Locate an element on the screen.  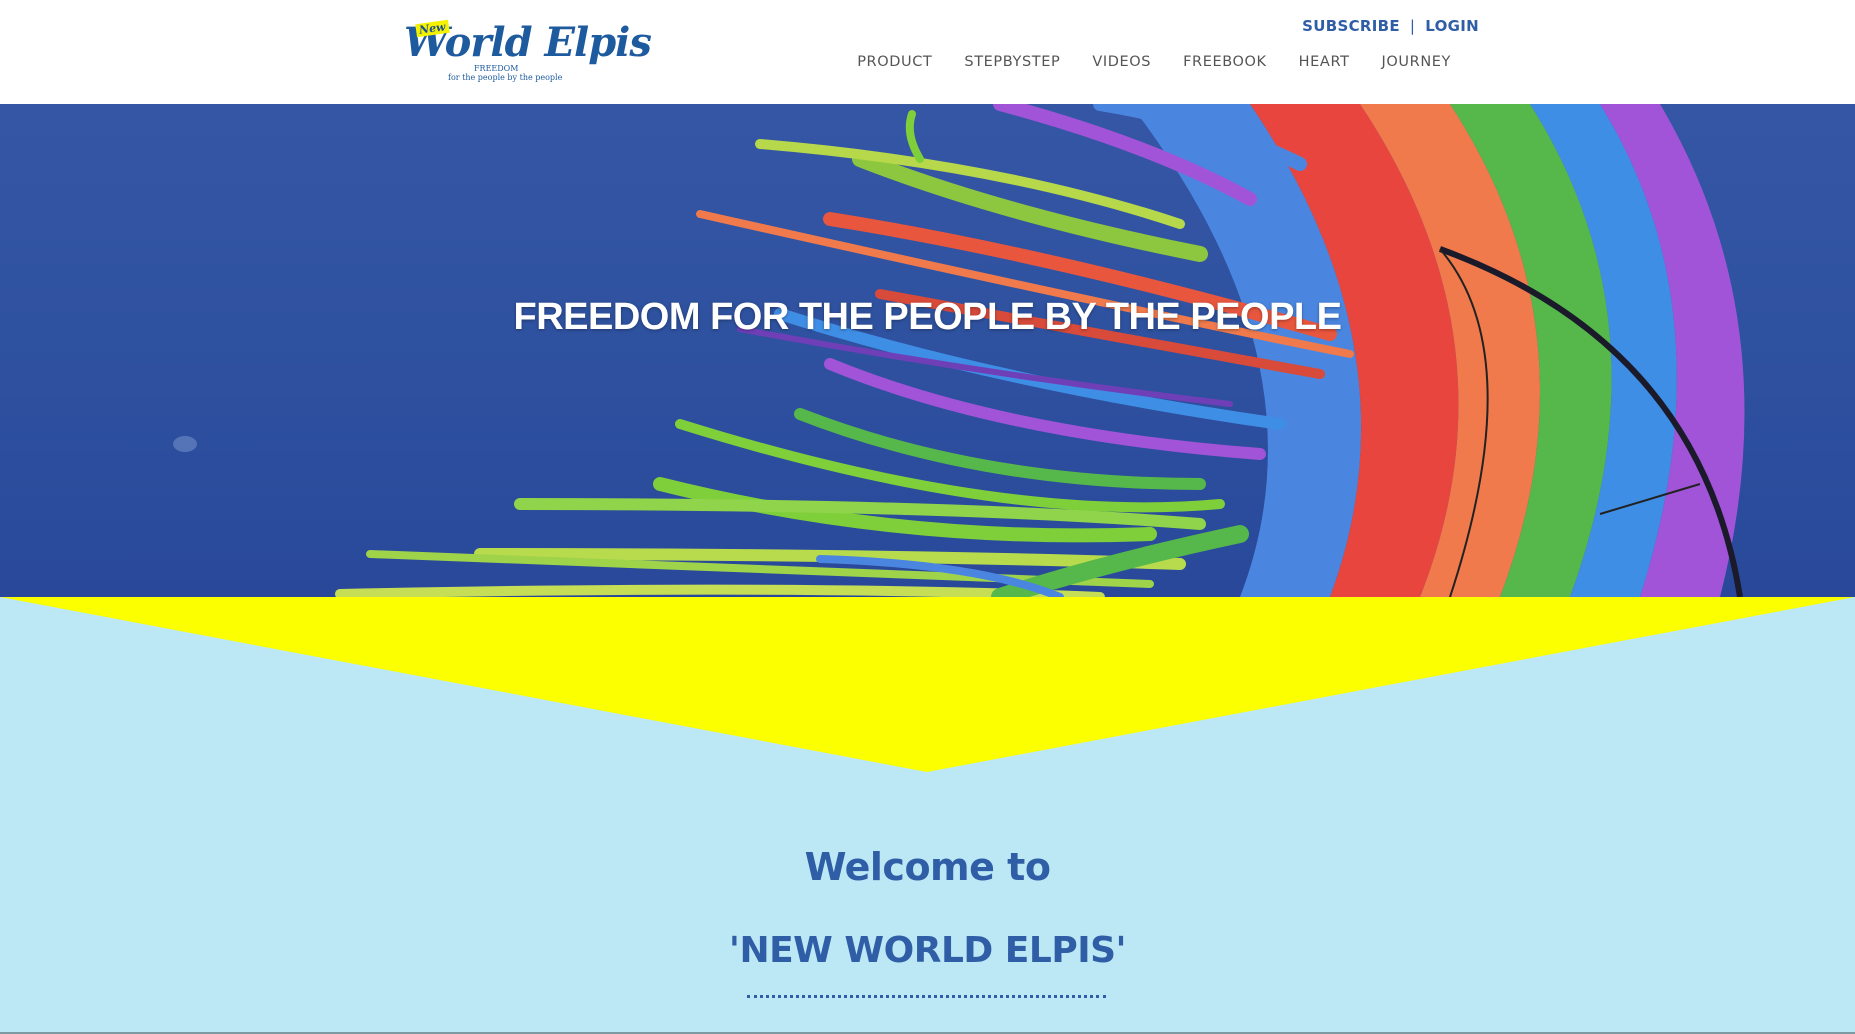
nav-item-stepbystep: STEPBYSTEP is located at coordinates (1012, 62).